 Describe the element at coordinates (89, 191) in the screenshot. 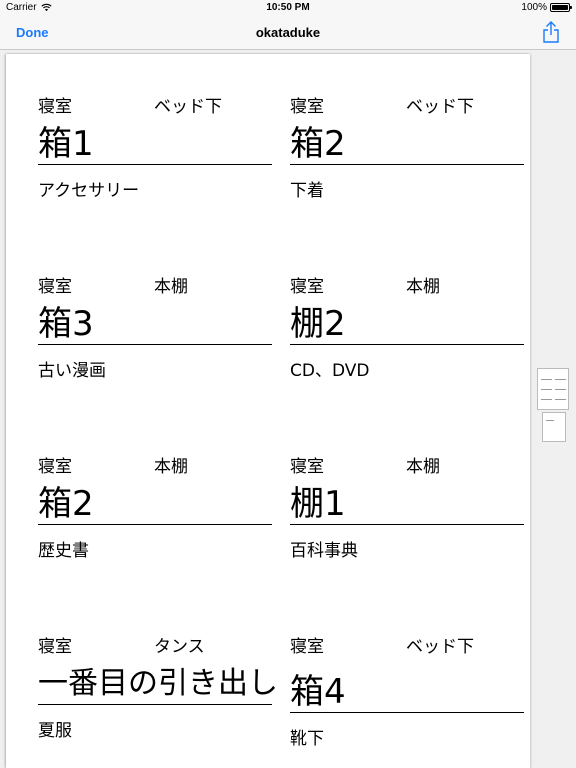

I see `contents-label: アクセサリー` at that location.